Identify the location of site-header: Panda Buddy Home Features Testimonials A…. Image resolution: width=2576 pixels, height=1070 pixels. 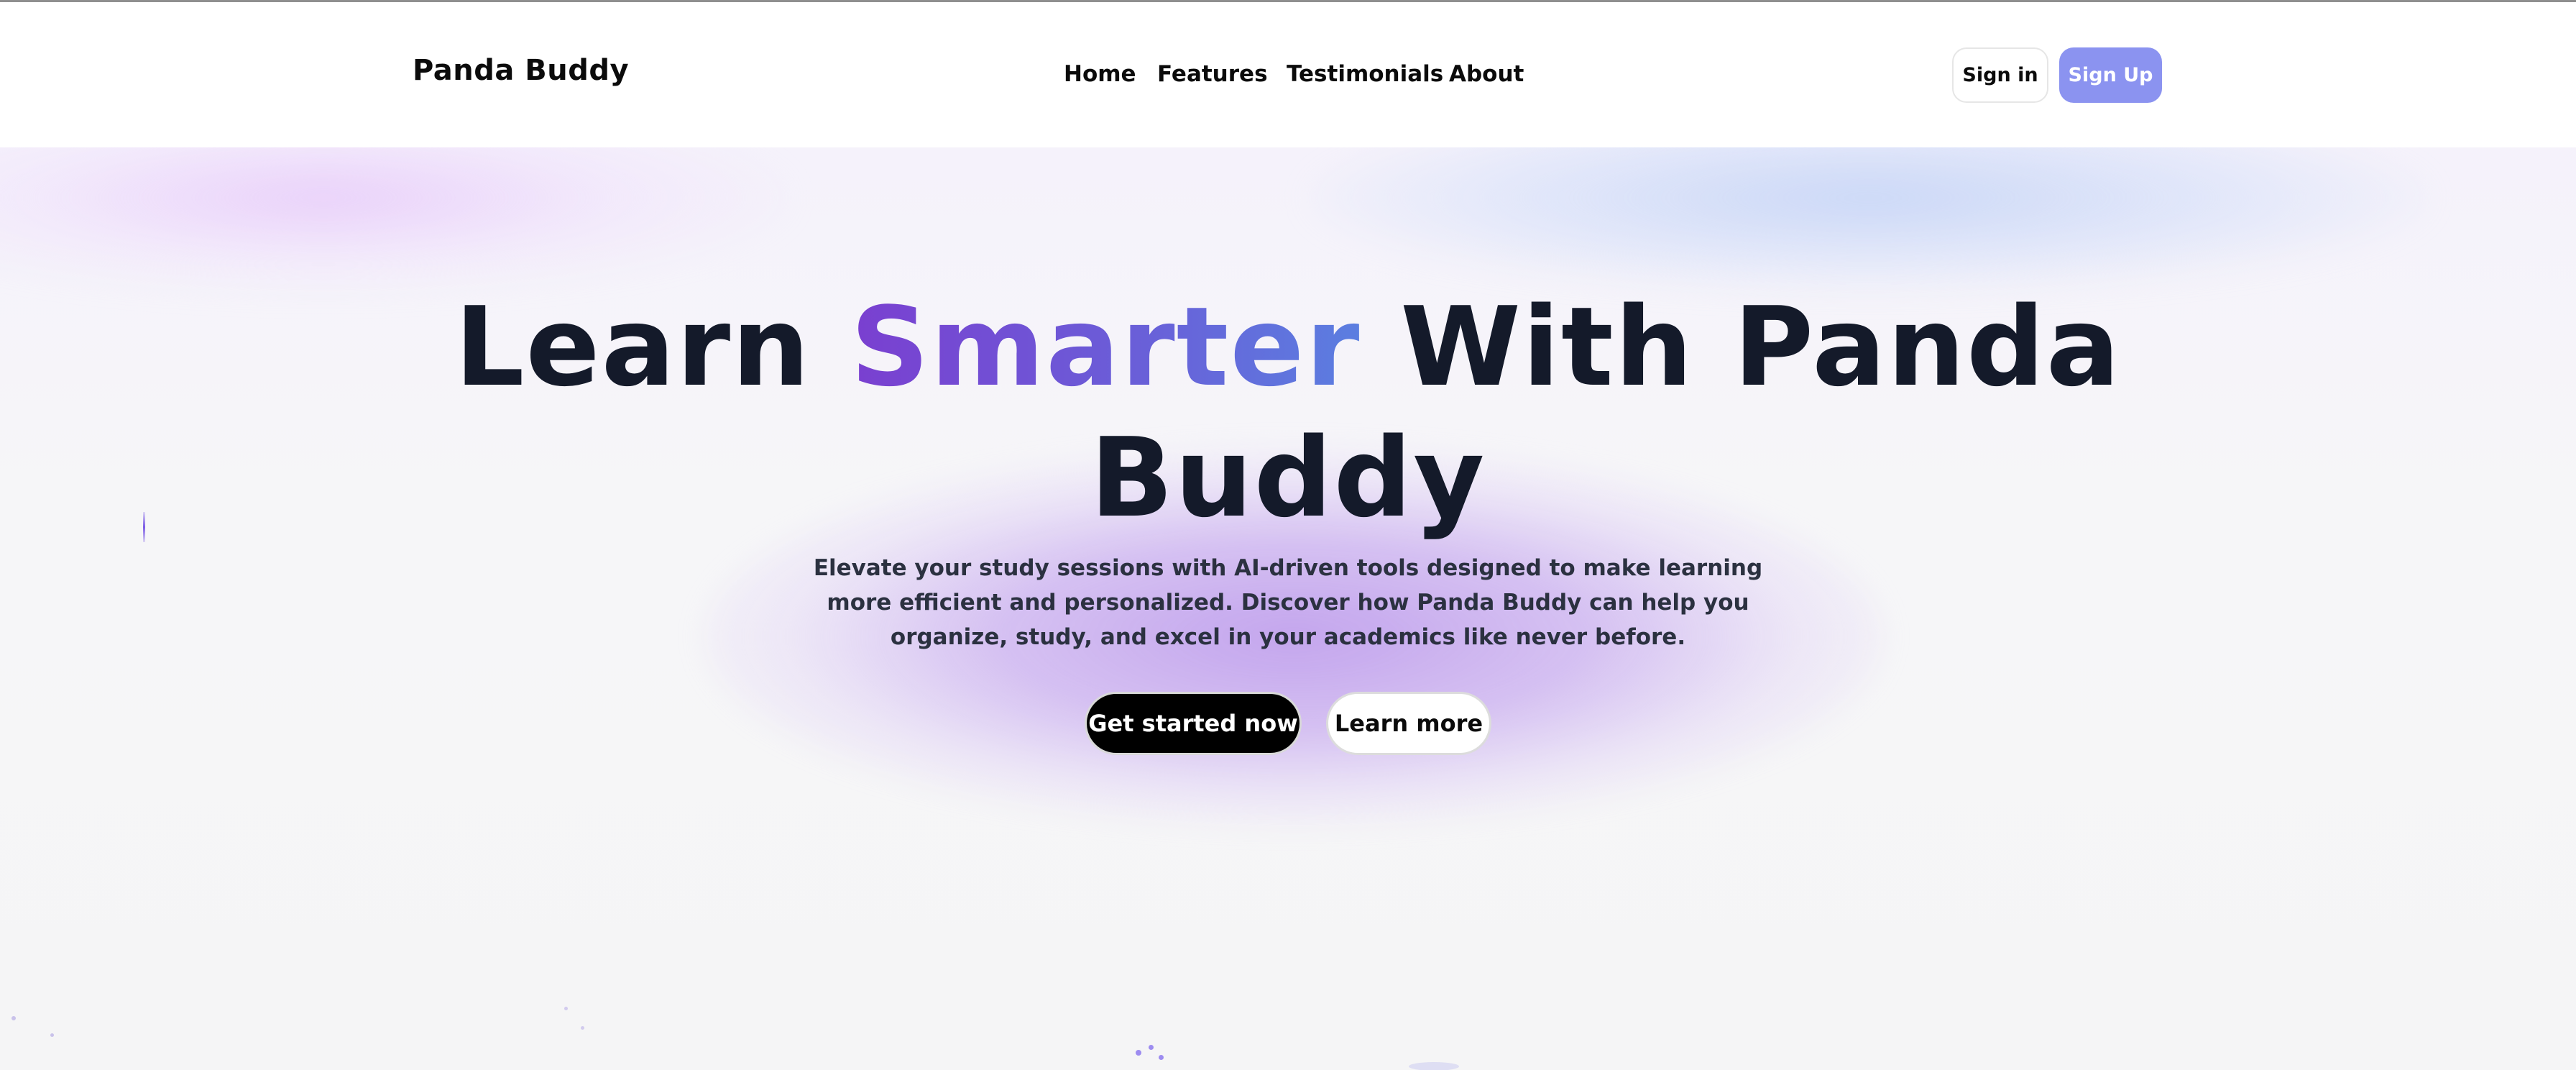
(1288, 74).